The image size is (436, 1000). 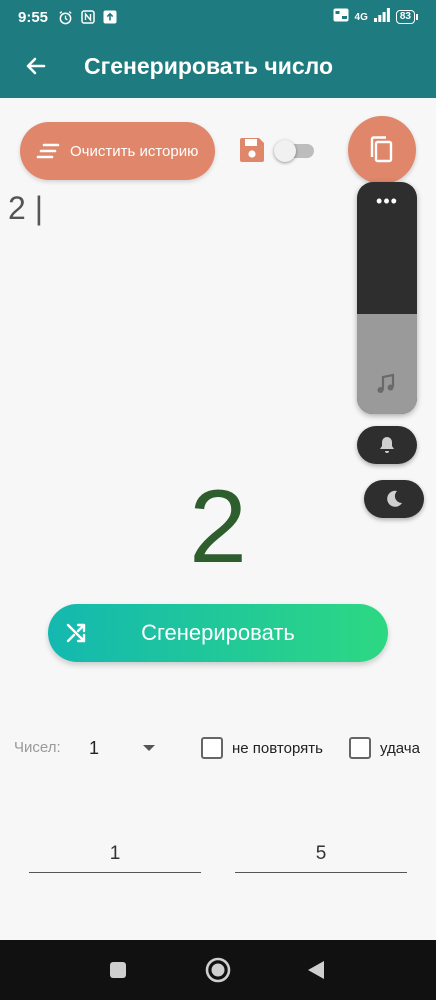 What do you see at coordinates (212, 748) in the screenshot?
I see `no-repeat-box` at bounding box center [212, 748].